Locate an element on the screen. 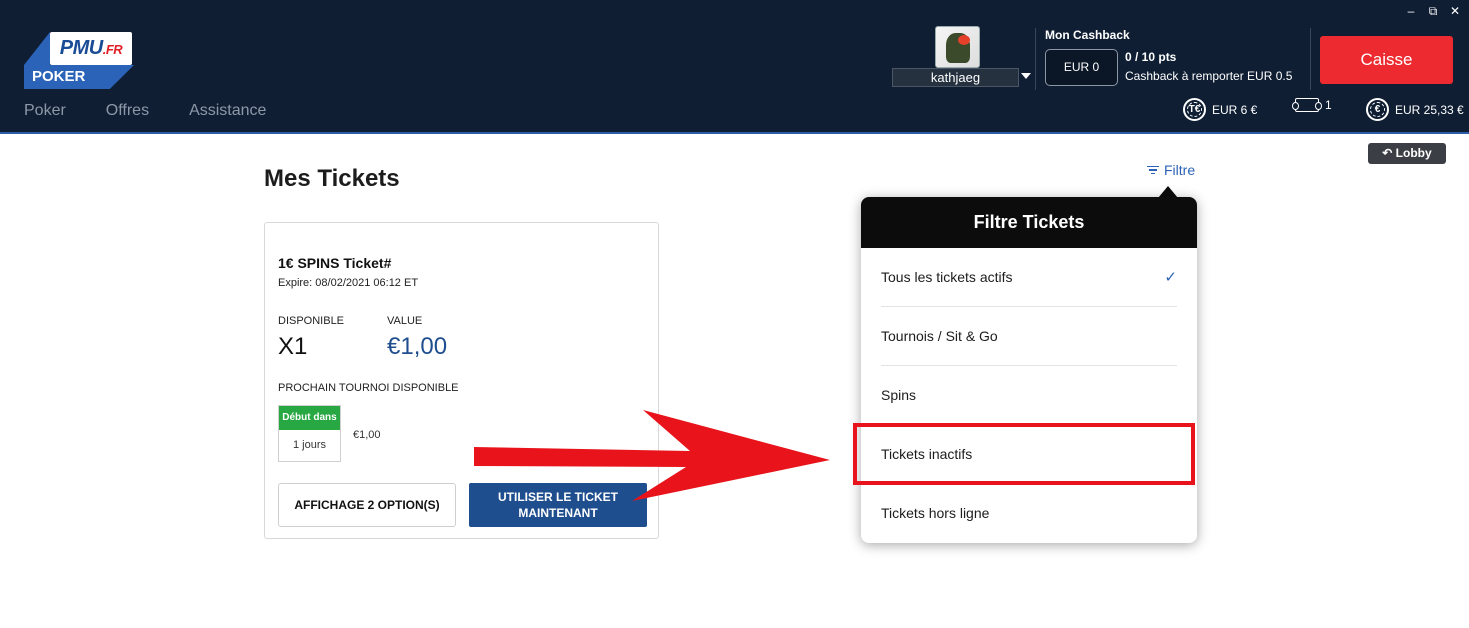  arrow-shape is located at coordinates (652, 455).